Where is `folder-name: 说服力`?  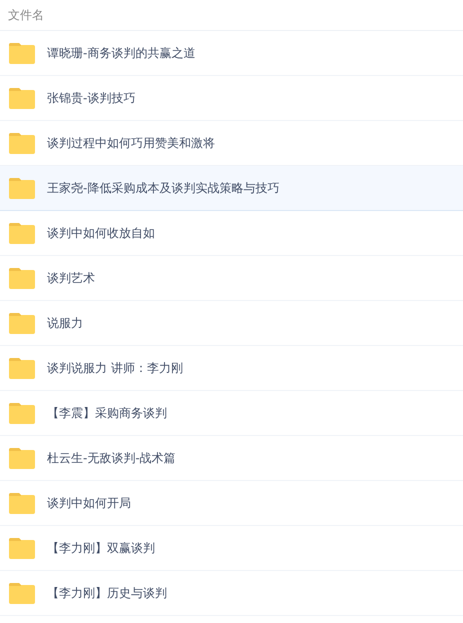 folder-name: 说服力 is located at coordinates (65, 323).